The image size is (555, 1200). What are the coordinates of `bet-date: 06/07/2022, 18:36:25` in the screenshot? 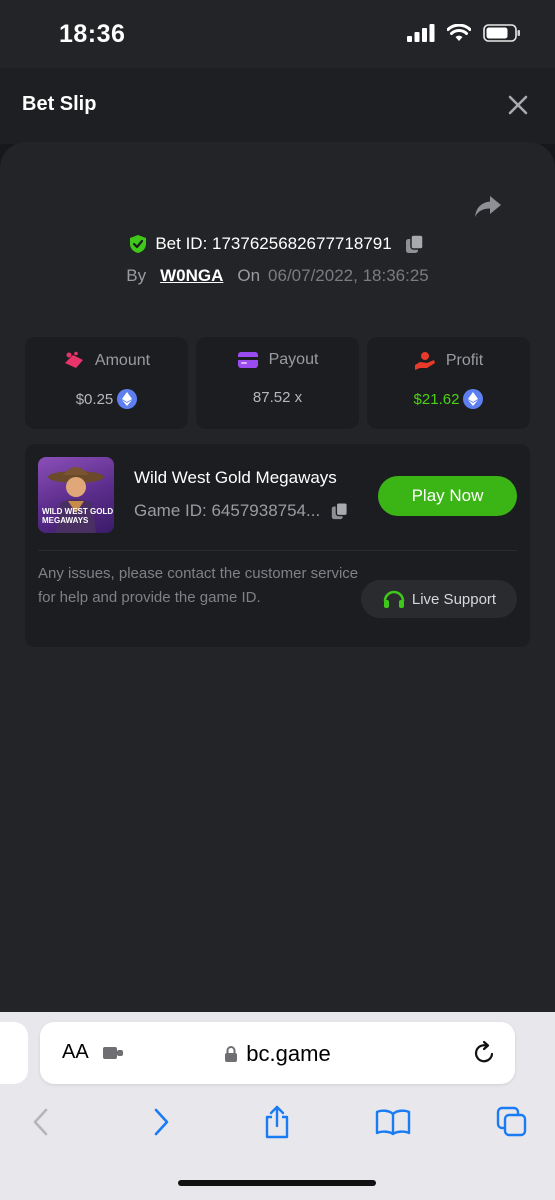 It's located at (348, 275).